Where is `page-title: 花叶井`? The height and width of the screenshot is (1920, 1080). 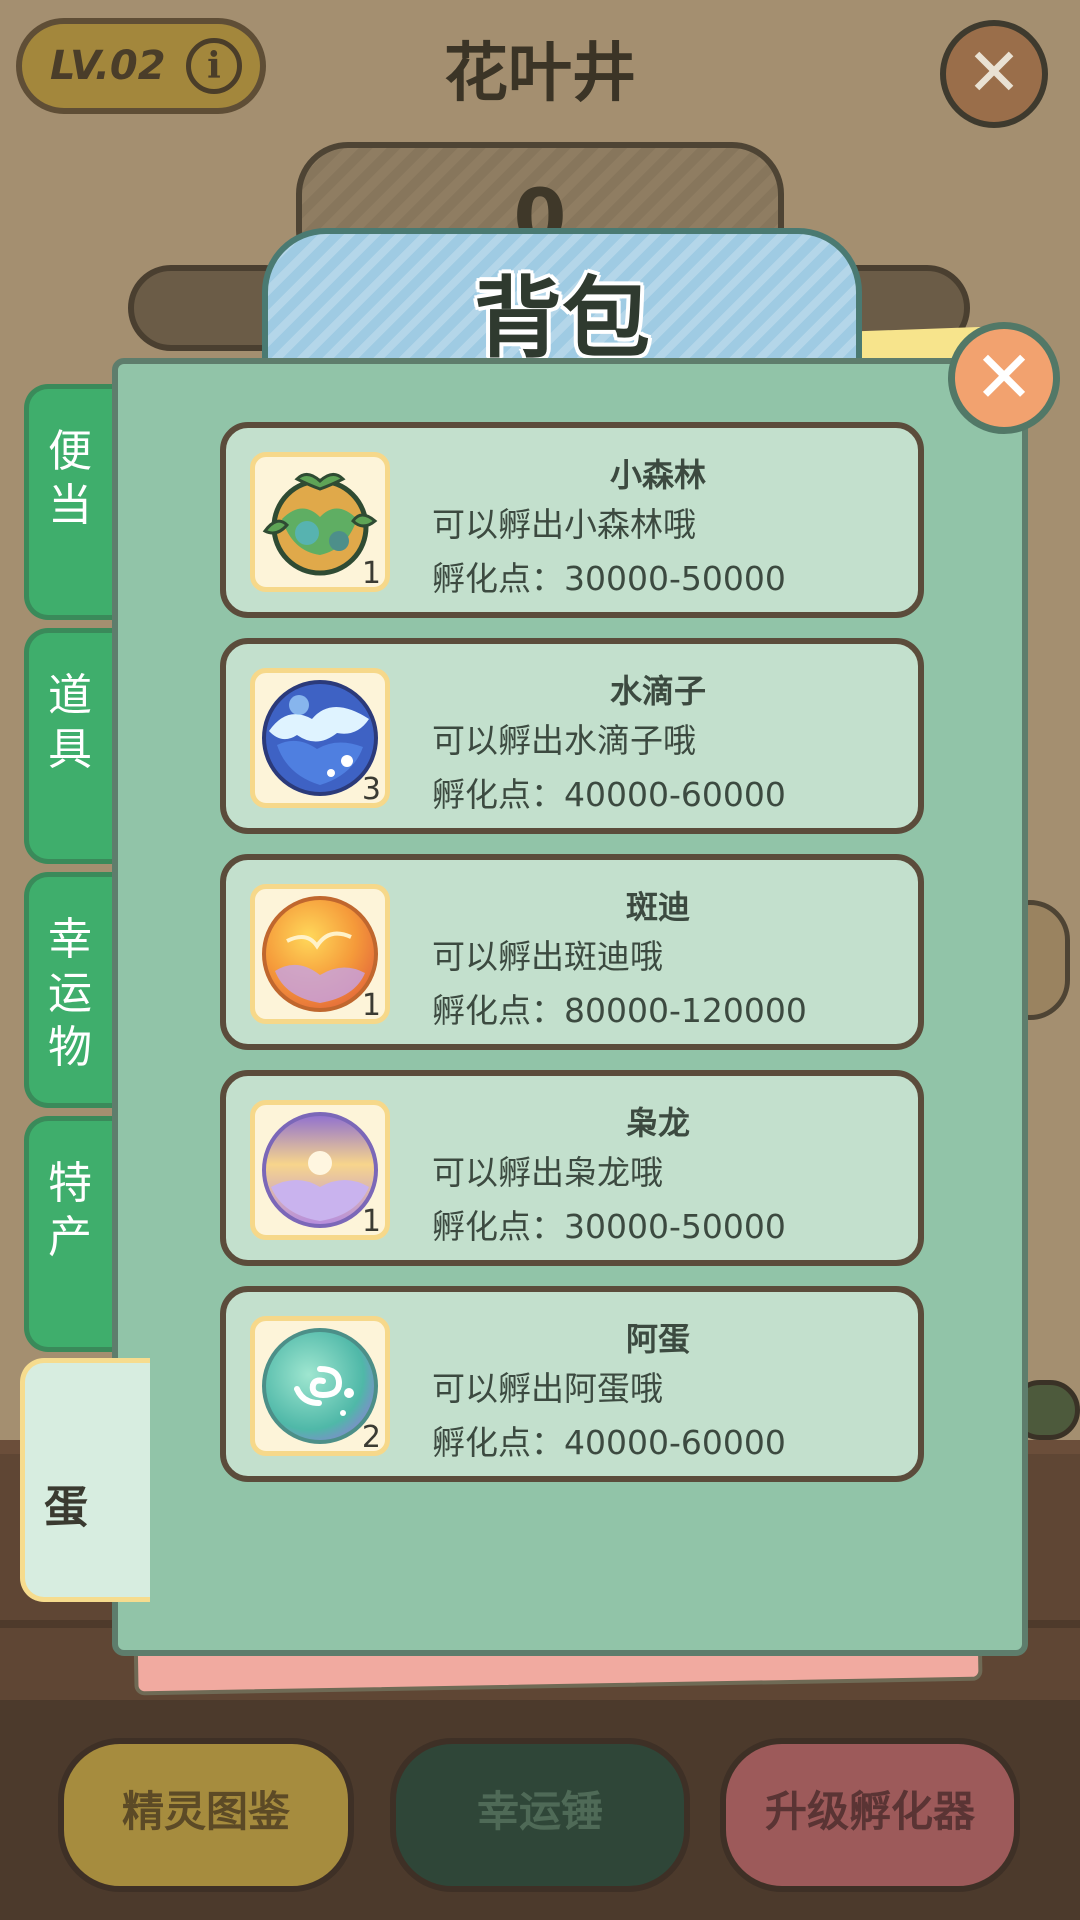 page-title: 花叶井 is located at coordinates (540, 74).